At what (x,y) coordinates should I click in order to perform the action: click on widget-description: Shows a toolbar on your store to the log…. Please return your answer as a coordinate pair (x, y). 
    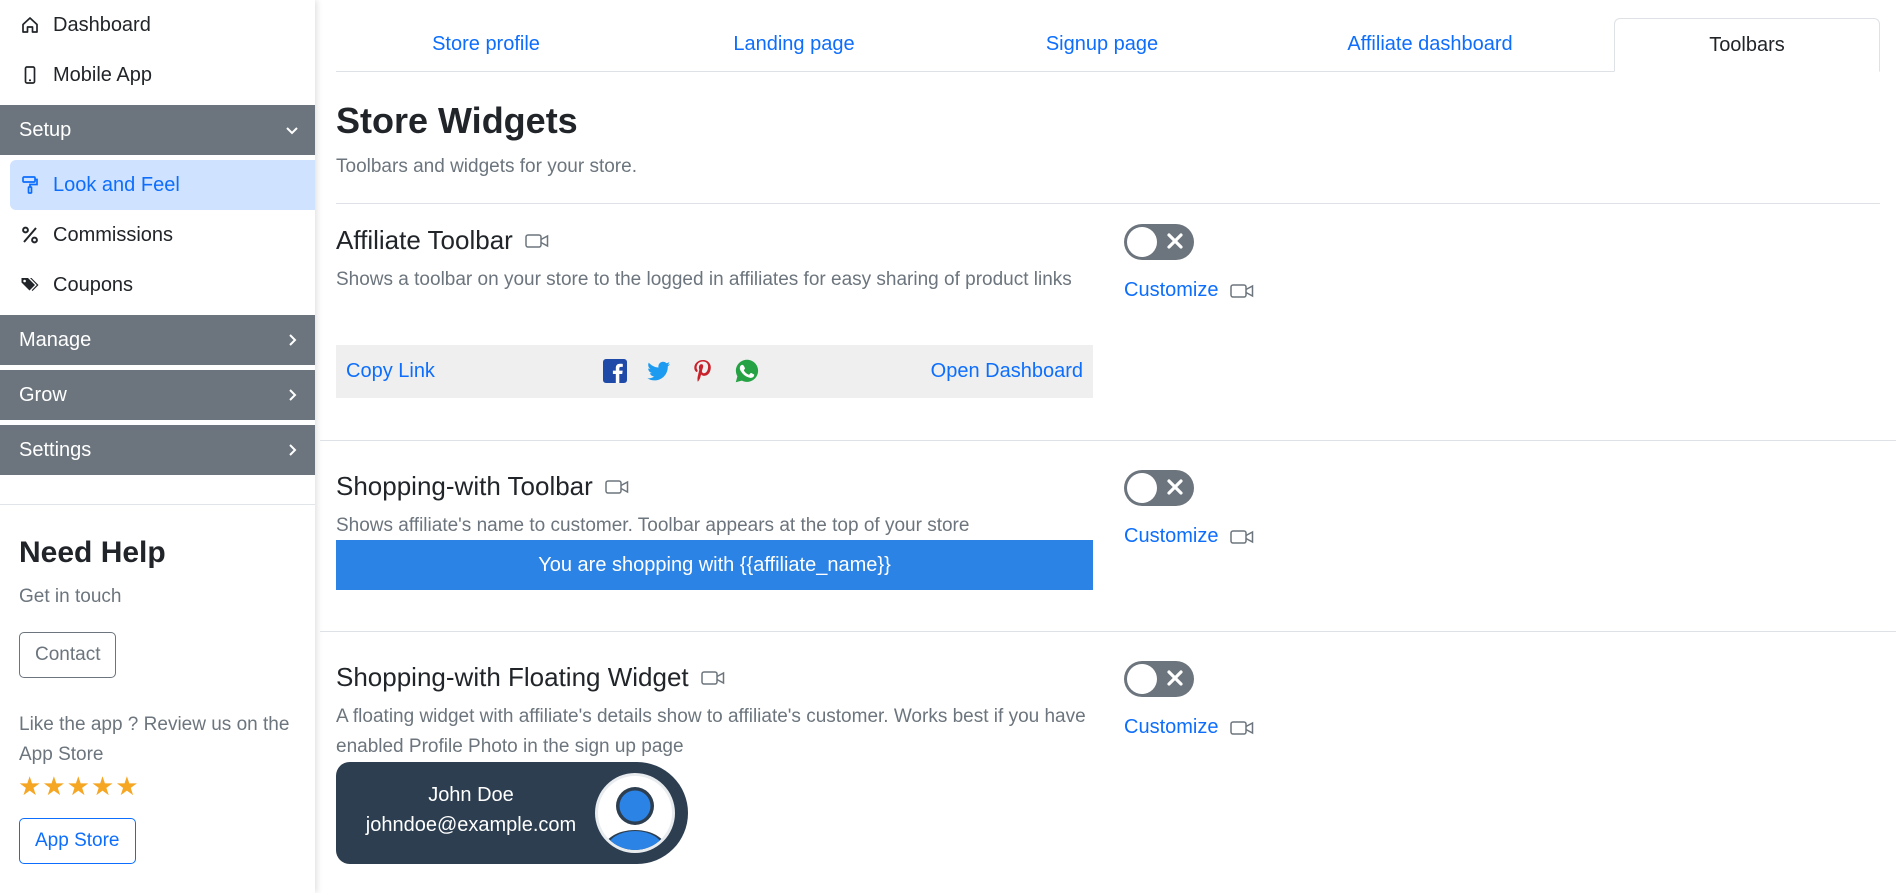
    Looking at the image, I should click on (704, 279).